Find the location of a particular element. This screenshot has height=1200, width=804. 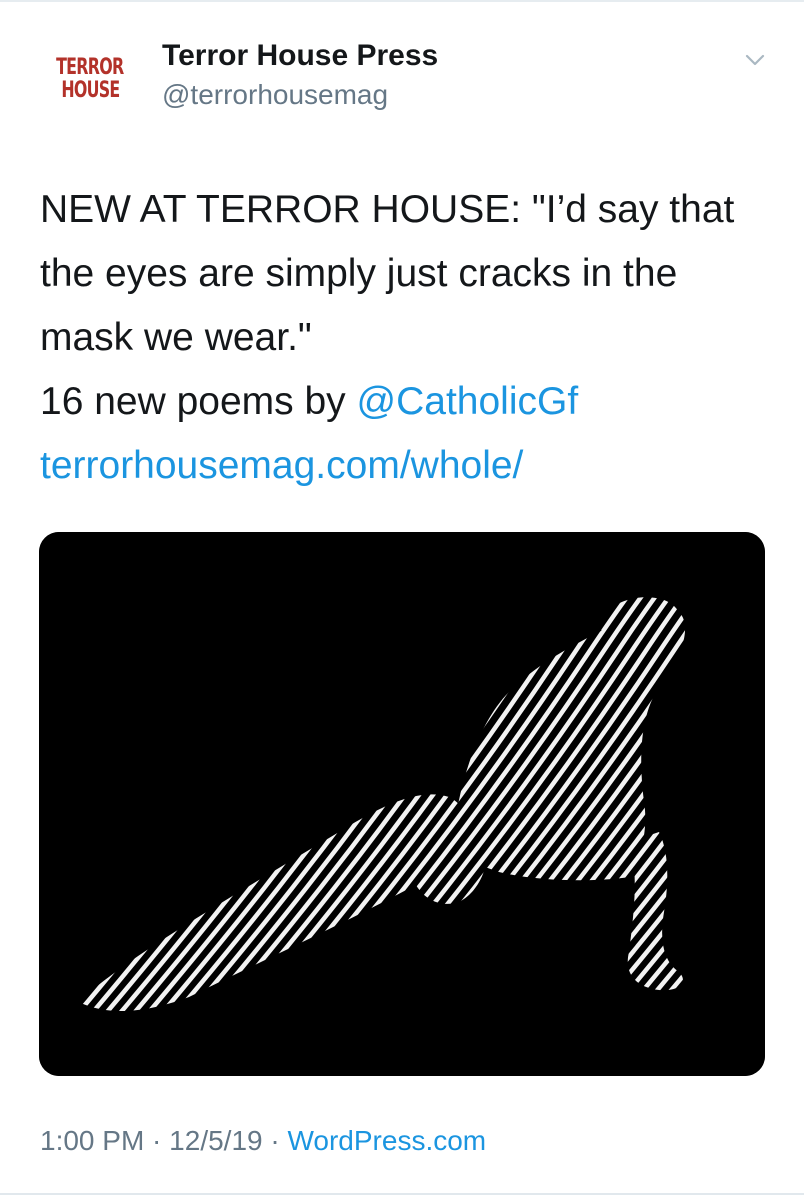

avatar: TERROR HOUSE is located at coordinates (90, 79).